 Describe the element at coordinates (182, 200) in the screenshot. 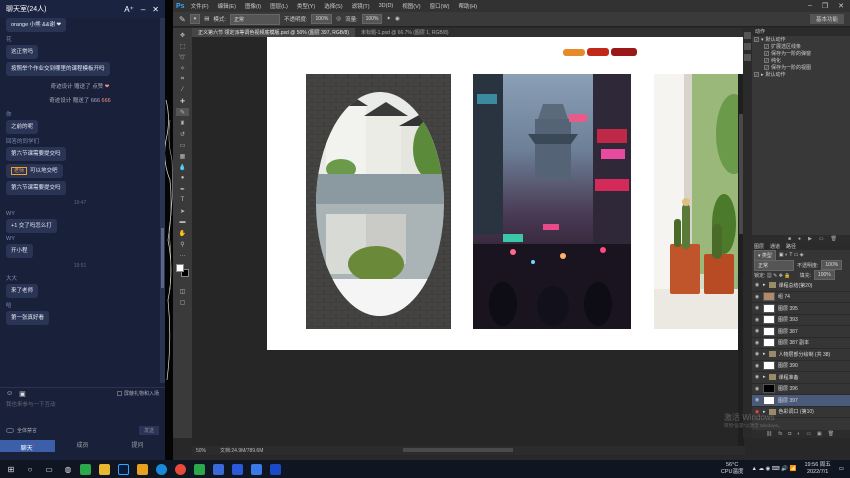

I see `type-tool-icon: T` at that location.